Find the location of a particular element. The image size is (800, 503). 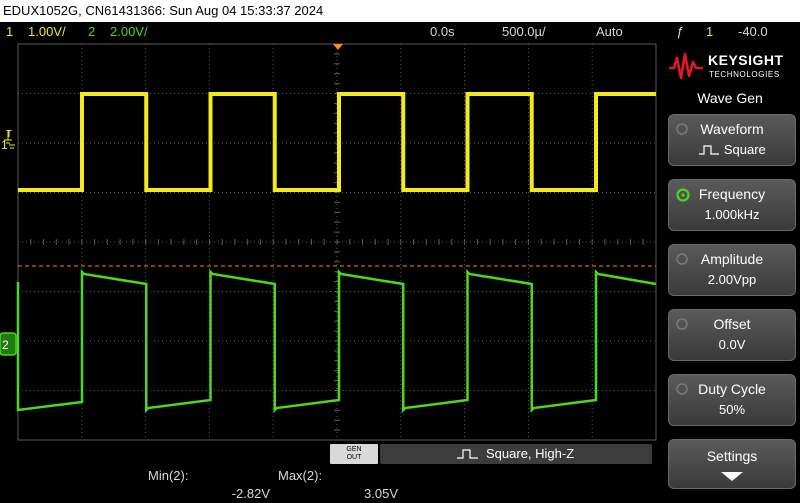

gen-out-label-bottom: OUT is located at coordinates (354, 457).